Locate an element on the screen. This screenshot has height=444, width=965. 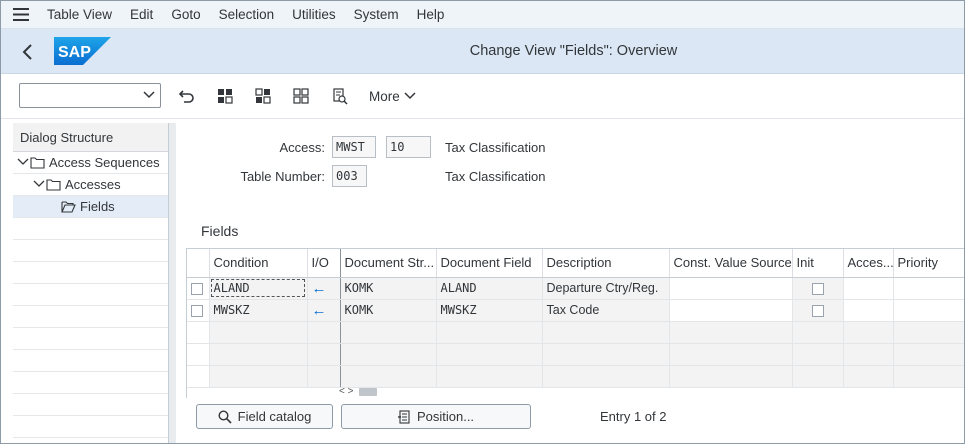
open-folder-icon is located at coordinates (68, 207).